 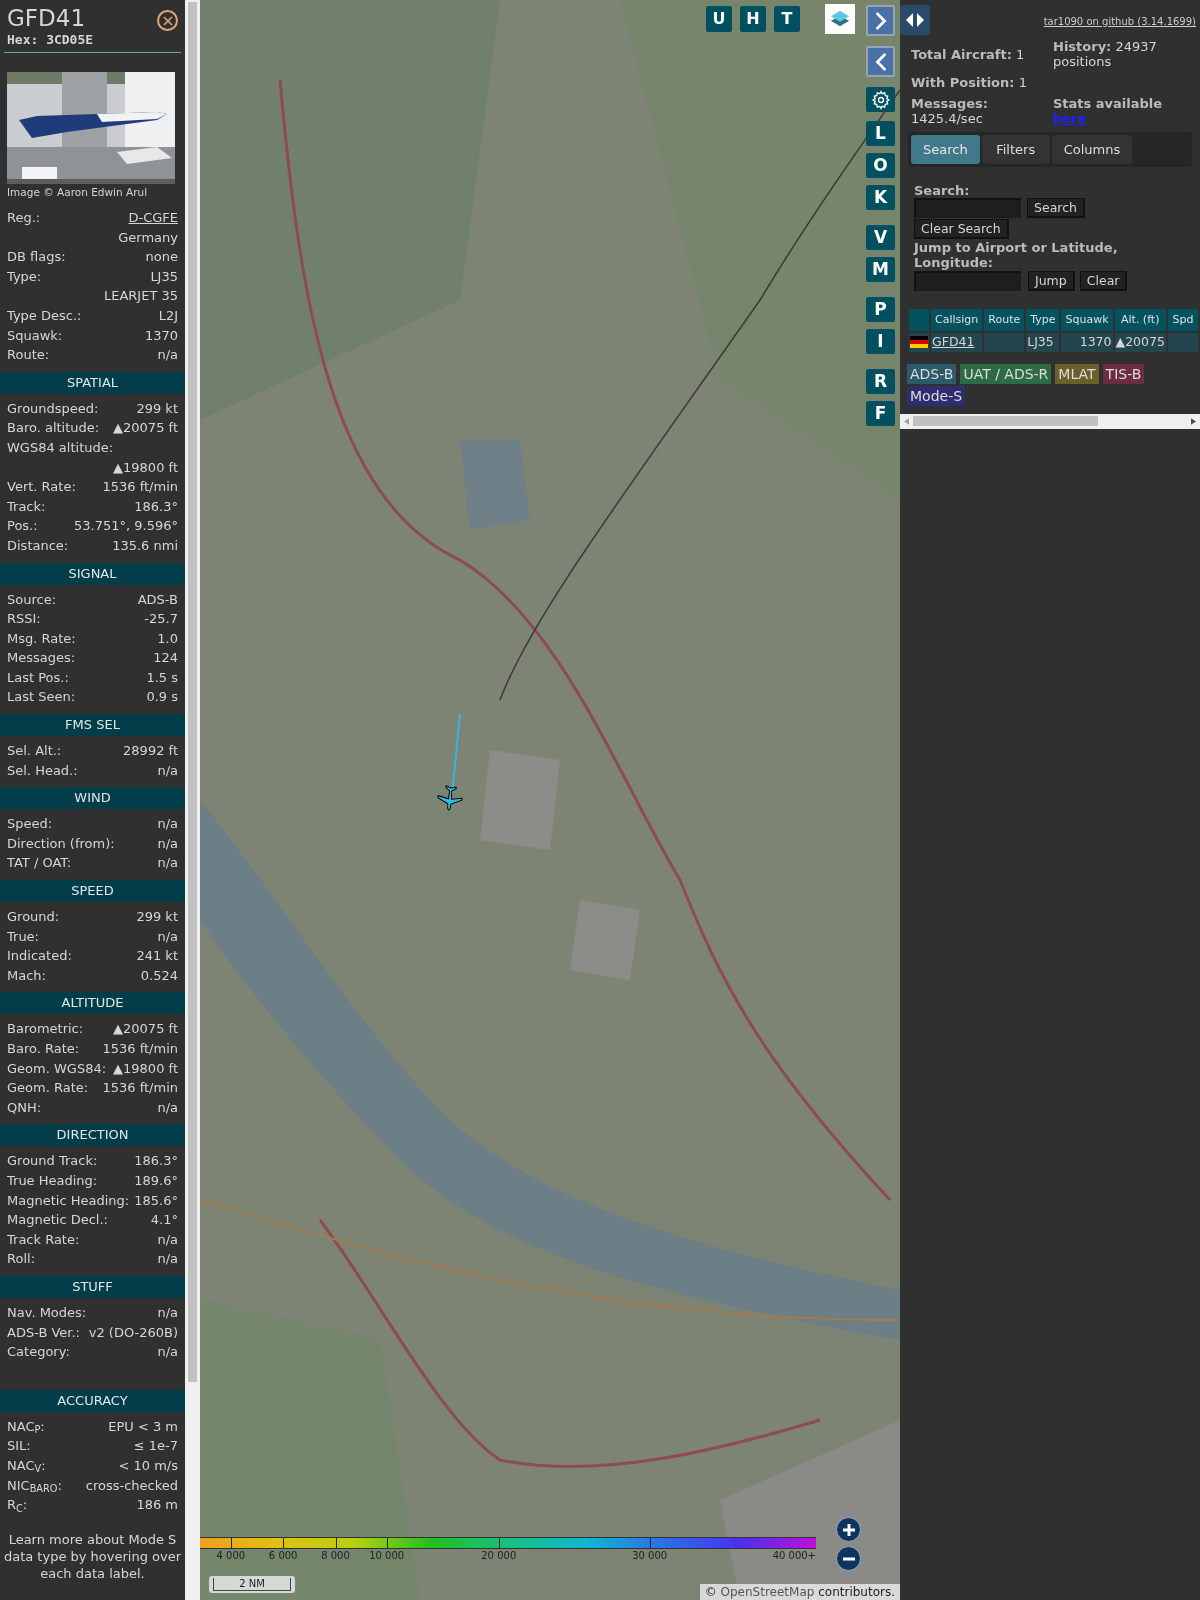 What do you see at coordinates (1103, 281) in the screenshot?
I see `clear-button: Clear` at bounding box center [1103, 281].